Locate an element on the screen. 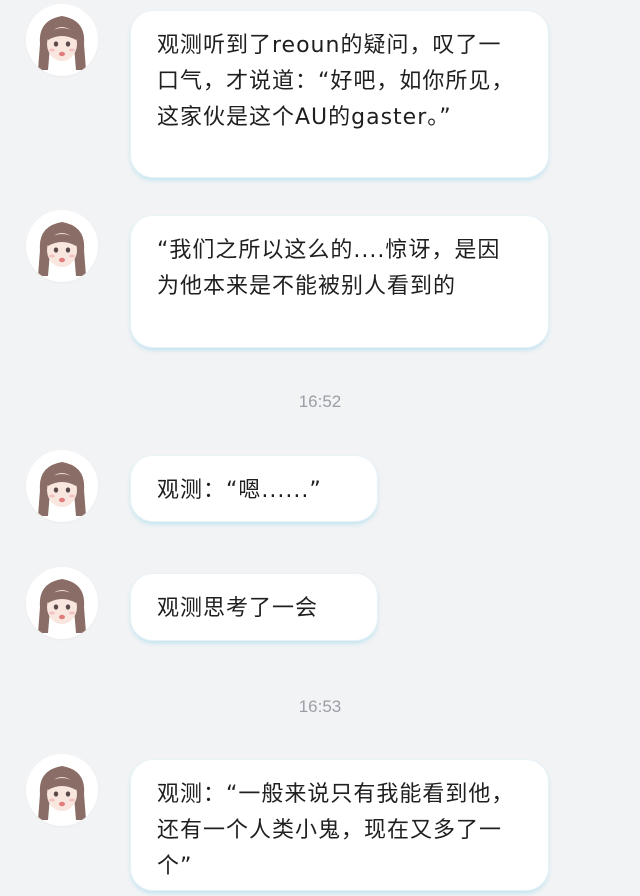 This screenshot has height=896, width=640. message-bubble: 观测：“嗯......” is located at coordinates (254, 488).